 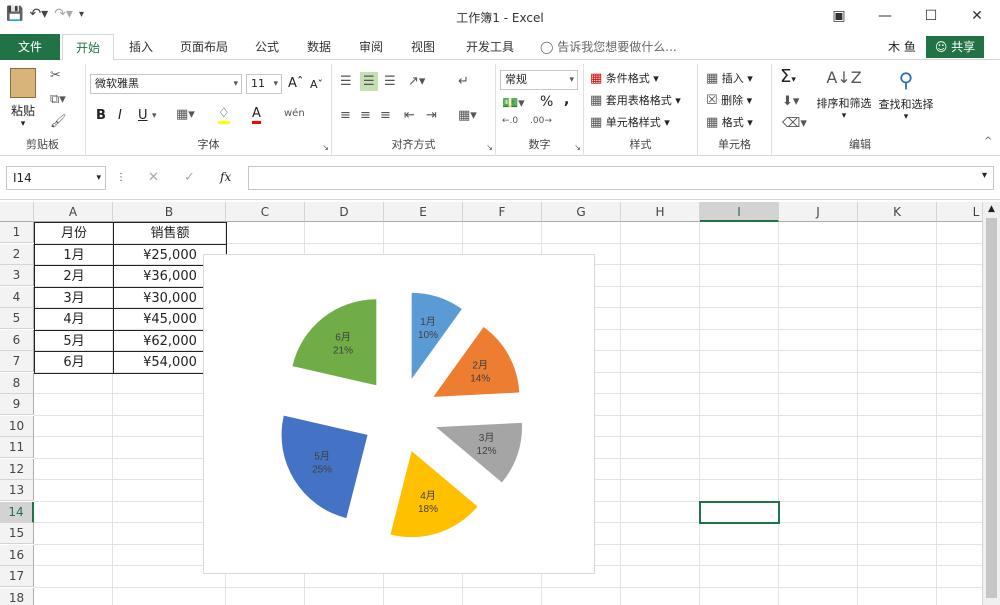 I want to click on fill-color-icon: ♢, so click(x=224, y=115).